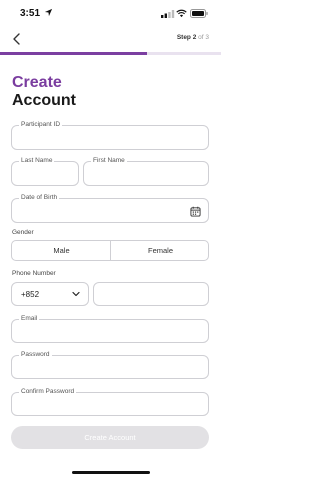  I want to click on first-name-field: First Name, so click(146, 171).